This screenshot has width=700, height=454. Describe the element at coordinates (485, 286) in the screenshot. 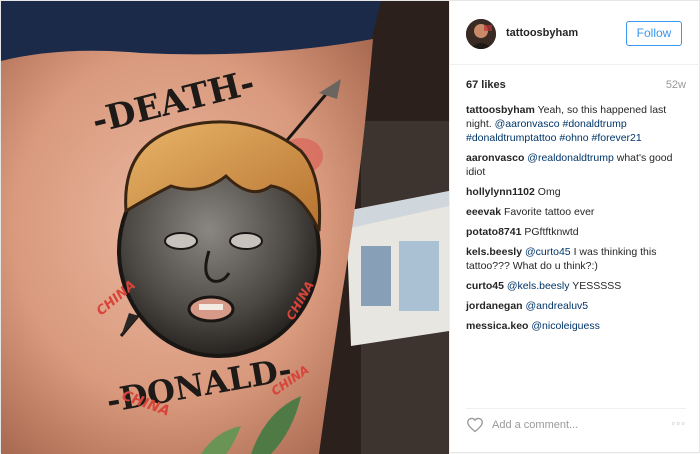

I see `comment-username: curto45` at that location.